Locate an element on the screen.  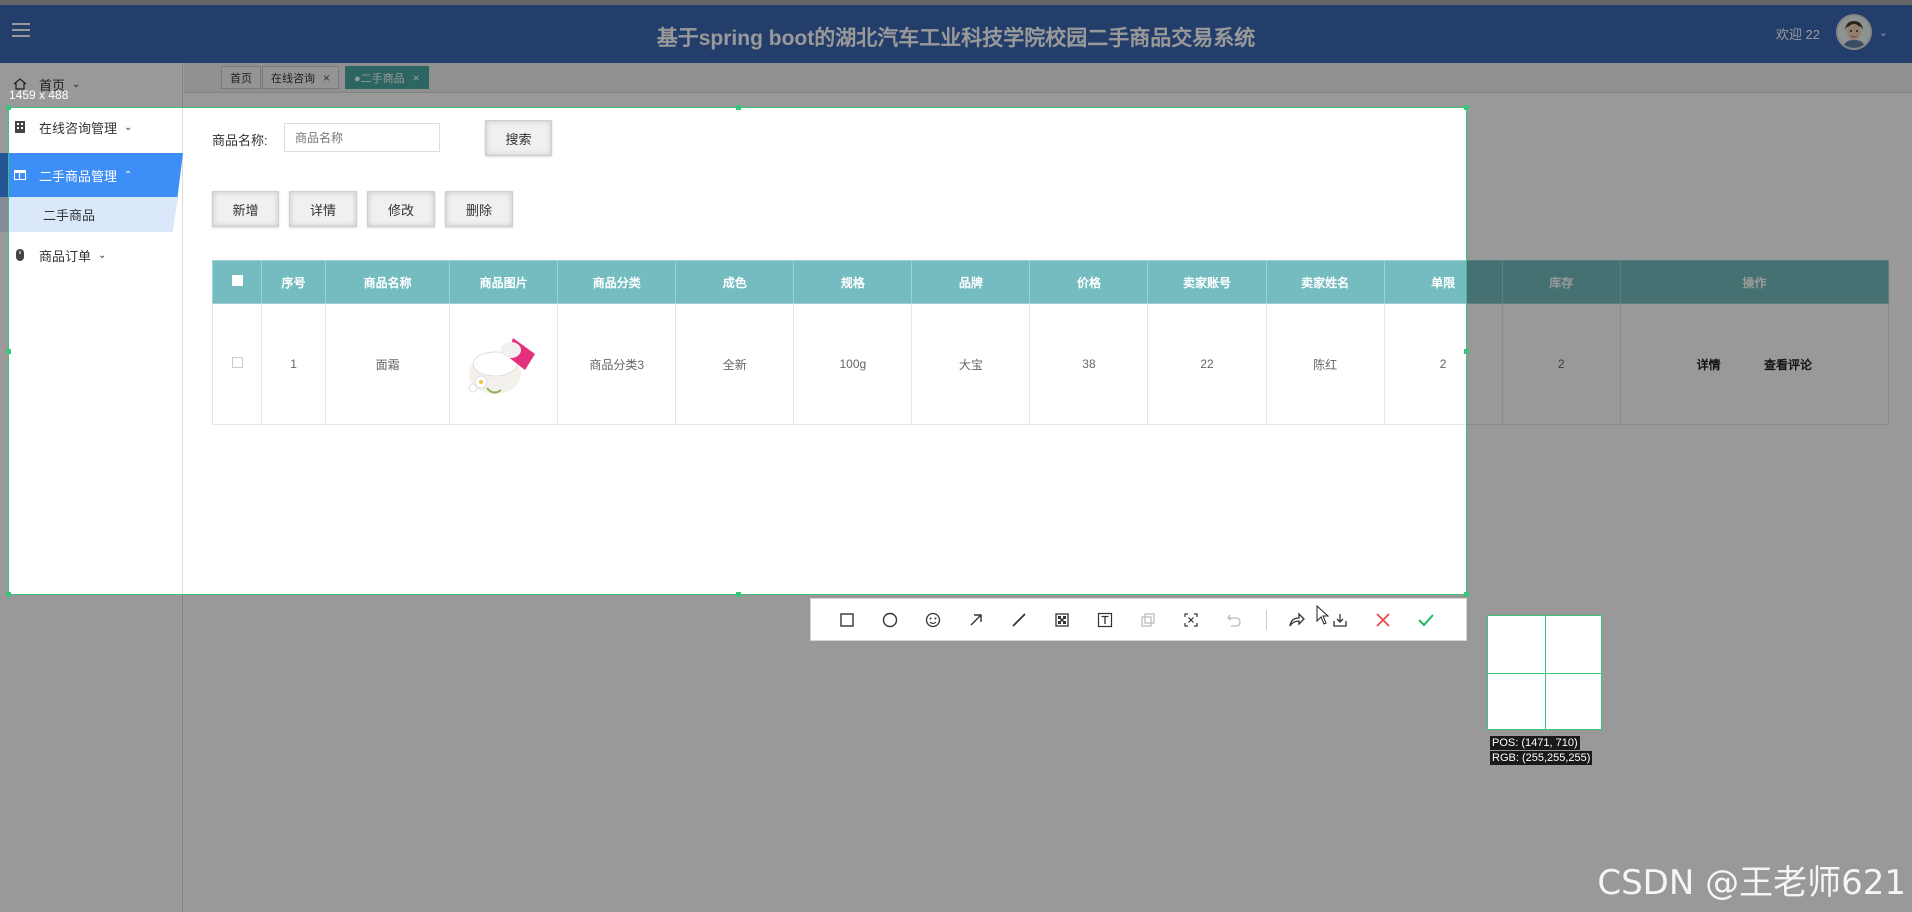
ocr-icon is located at coordinates (1191, 620).